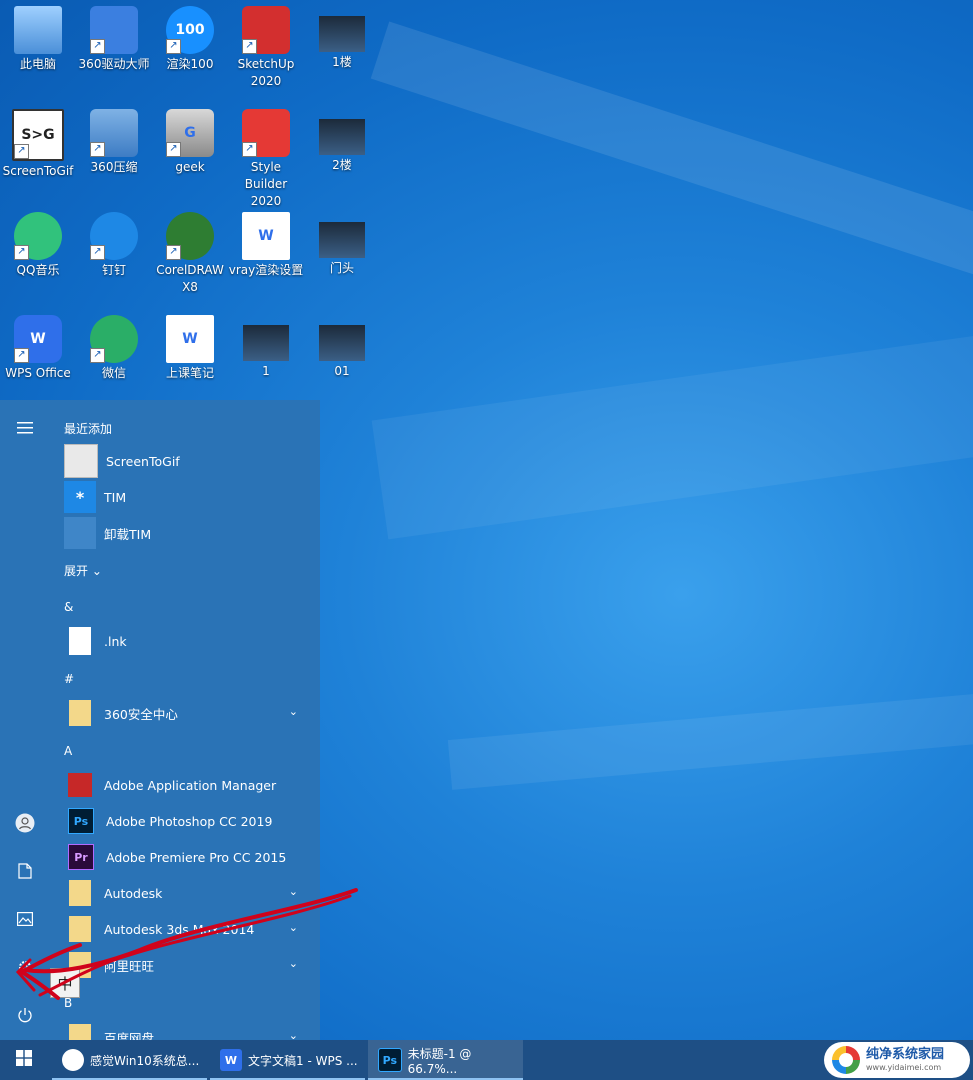 Image resolution: width=973 pixels, height=1080 pixels. Describe the element at coordinates (266, 245) in the screenshot. I see `desktop-icon: Wvray渲染设置` at that location.